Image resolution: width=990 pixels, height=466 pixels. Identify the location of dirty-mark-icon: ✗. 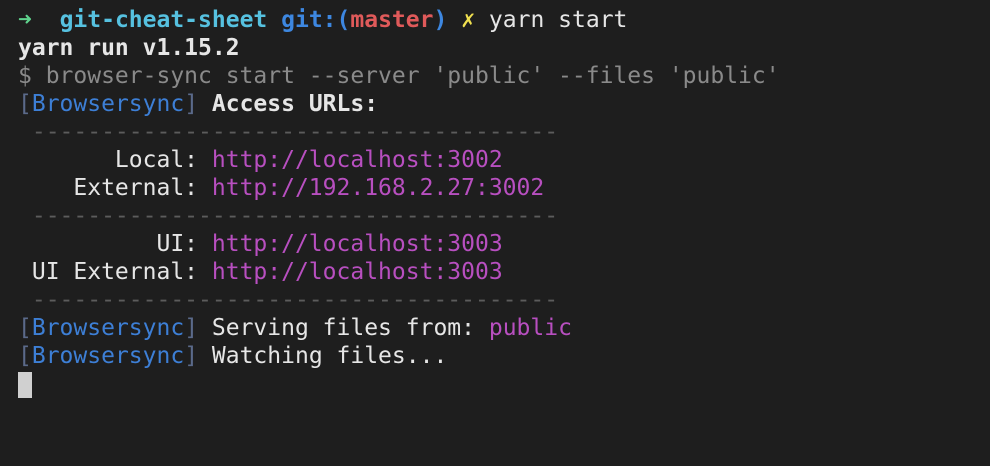
(468, 20).